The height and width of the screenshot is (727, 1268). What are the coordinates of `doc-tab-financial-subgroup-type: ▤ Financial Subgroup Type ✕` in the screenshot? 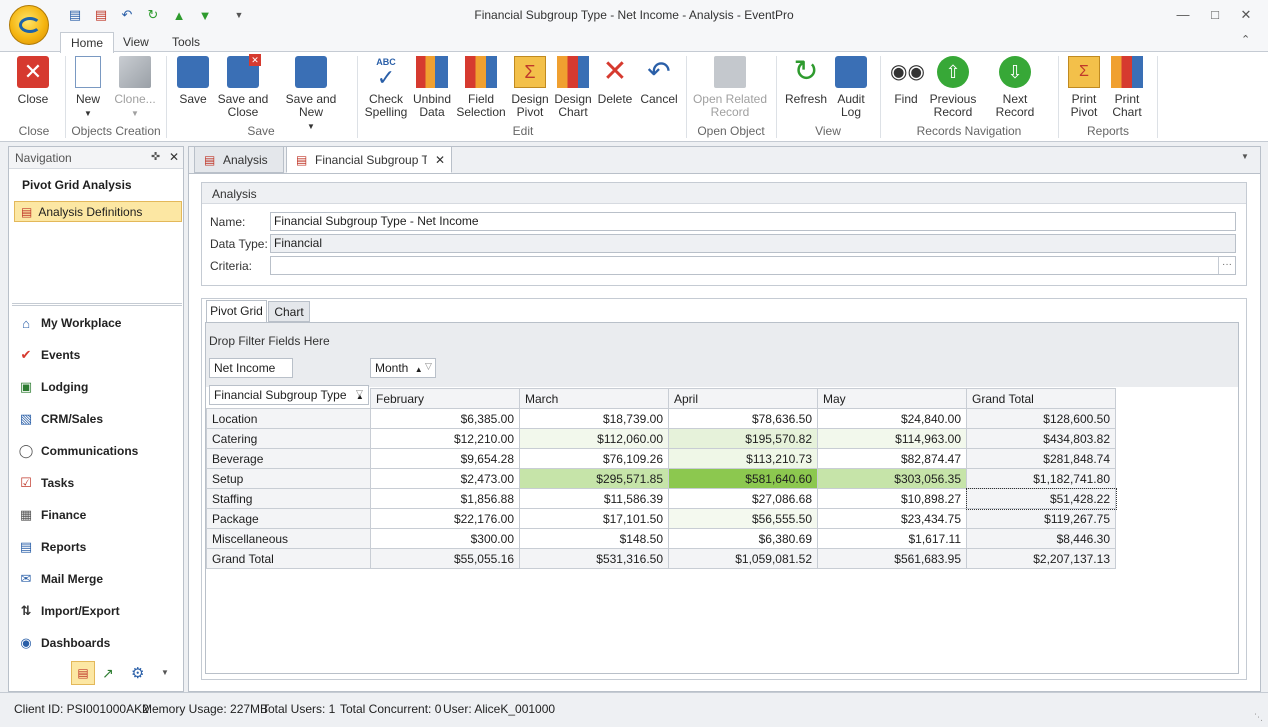 It's located at (369, 159).